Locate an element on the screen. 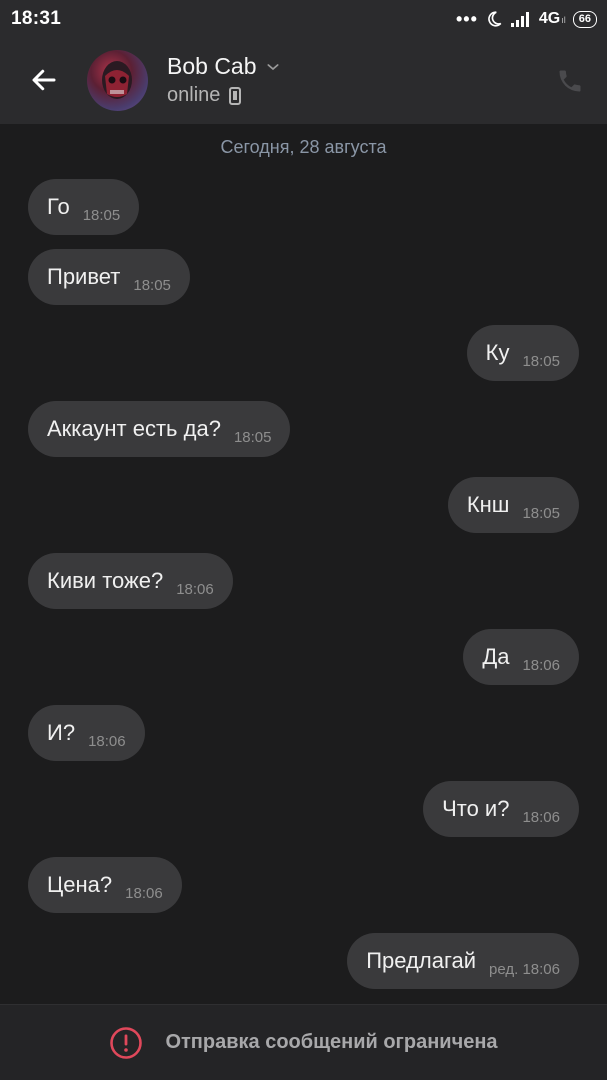 This screenshot has width=607, height=1080. message-bubble-incoming: Киви тоже? 18:06 is located at coordinates (130, 581).